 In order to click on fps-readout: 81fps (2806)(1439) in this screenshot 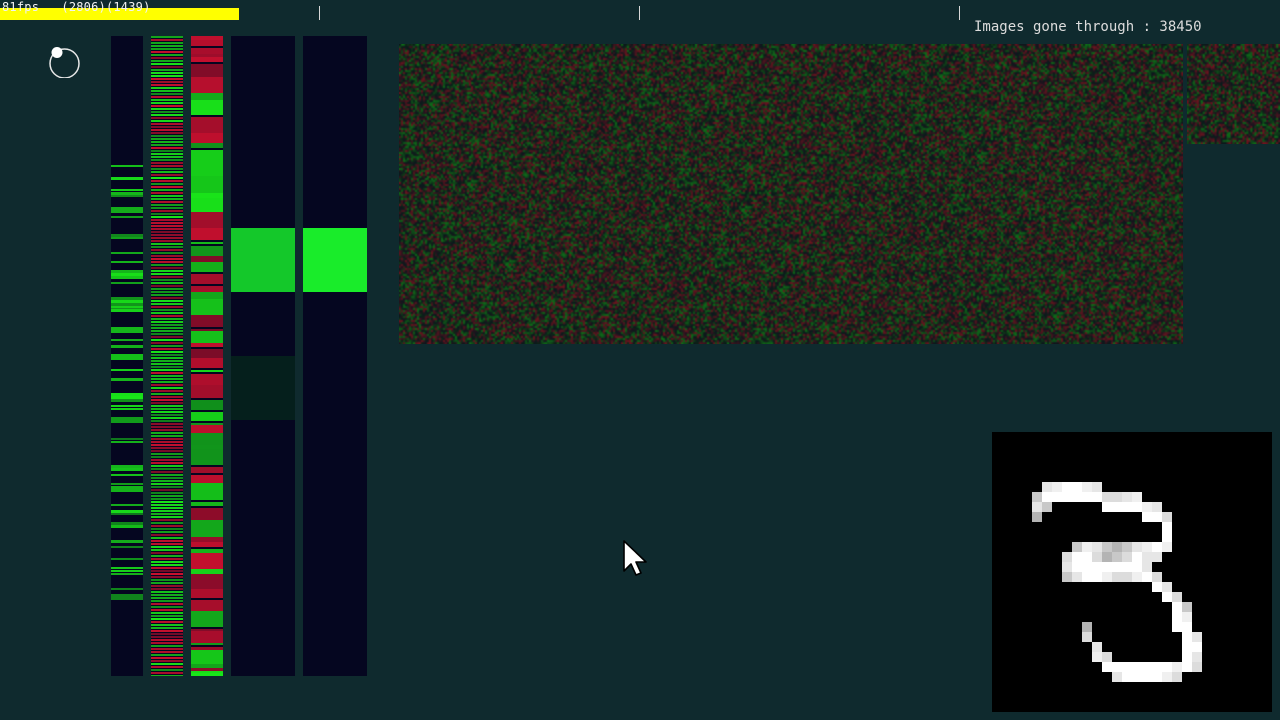, I will do `click(76, 7)`.